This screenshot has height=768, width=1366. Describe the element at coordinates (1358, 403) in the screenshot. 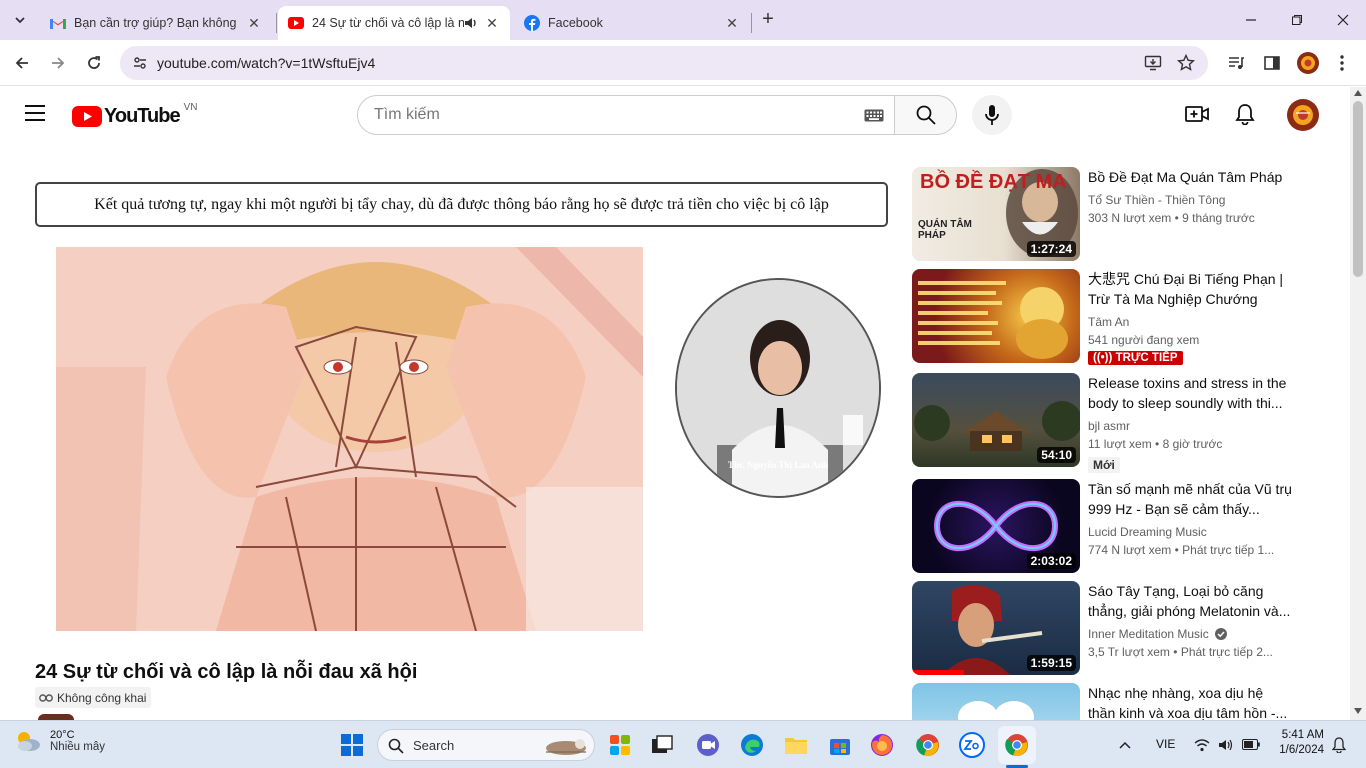

I see `page-scrollbar` at that location.